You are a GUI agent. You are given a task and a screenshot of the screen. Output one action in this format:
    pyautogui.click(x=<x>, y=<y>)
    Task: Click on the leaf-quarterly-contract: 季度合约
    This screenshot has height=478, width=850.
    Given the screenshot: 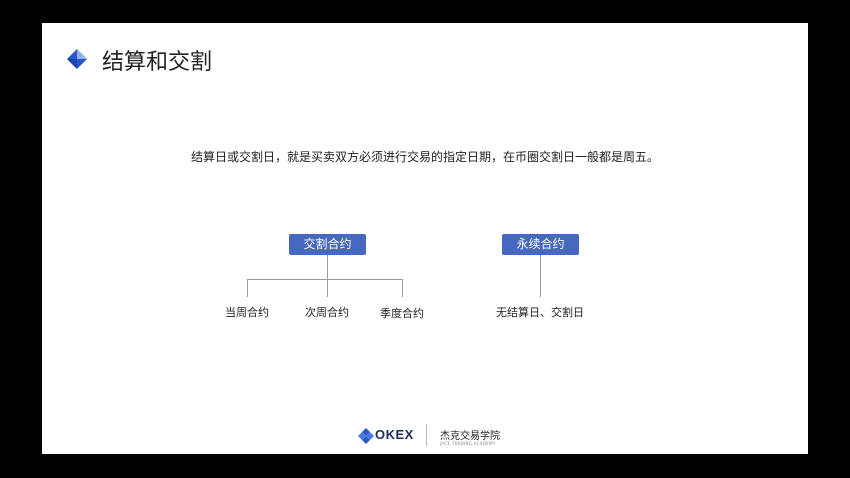 What is the action you would take?
    pyautogui.click(x=402, y=313)
    